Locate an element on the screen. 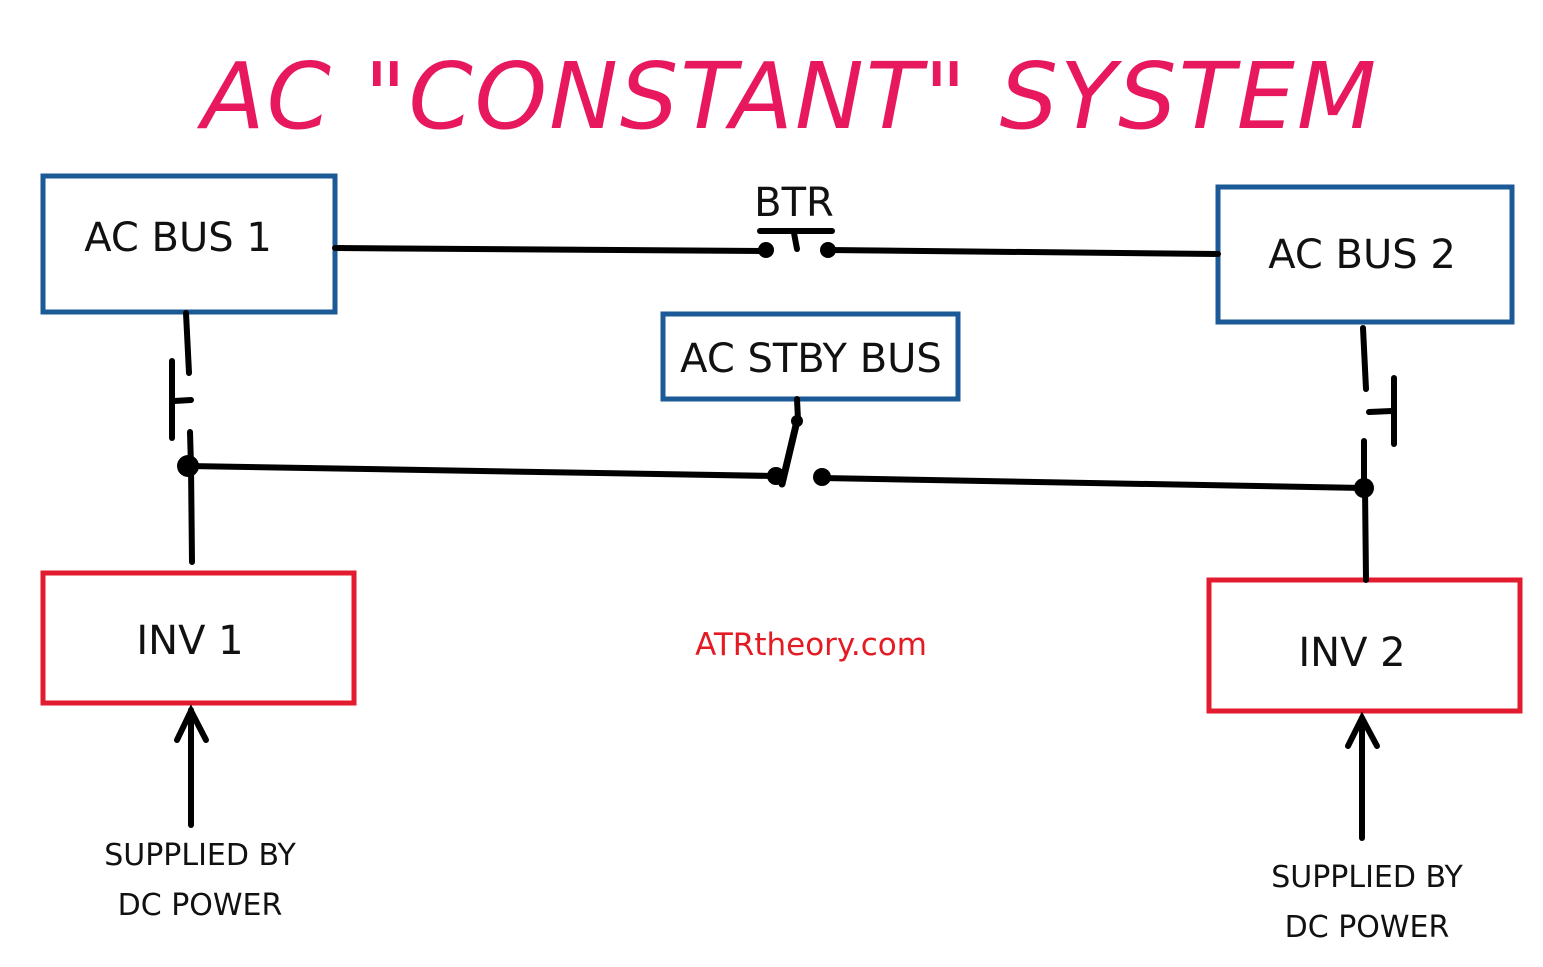 This screenshot has width=1543, height=967. inv2-switch-stem is located at coordinates (1380, 411).